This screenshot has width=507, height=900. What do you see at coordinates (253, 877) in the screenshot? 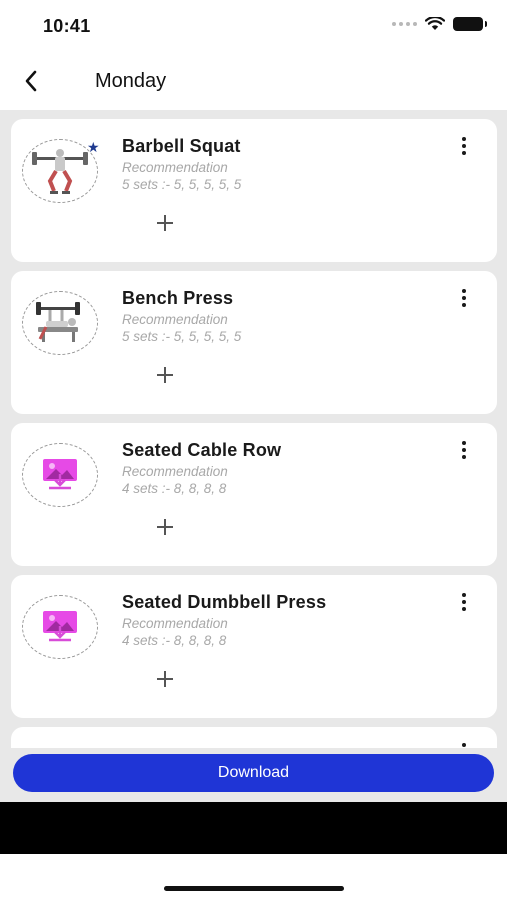
I see `home-indicator-area` at bounding box center [253, 877].